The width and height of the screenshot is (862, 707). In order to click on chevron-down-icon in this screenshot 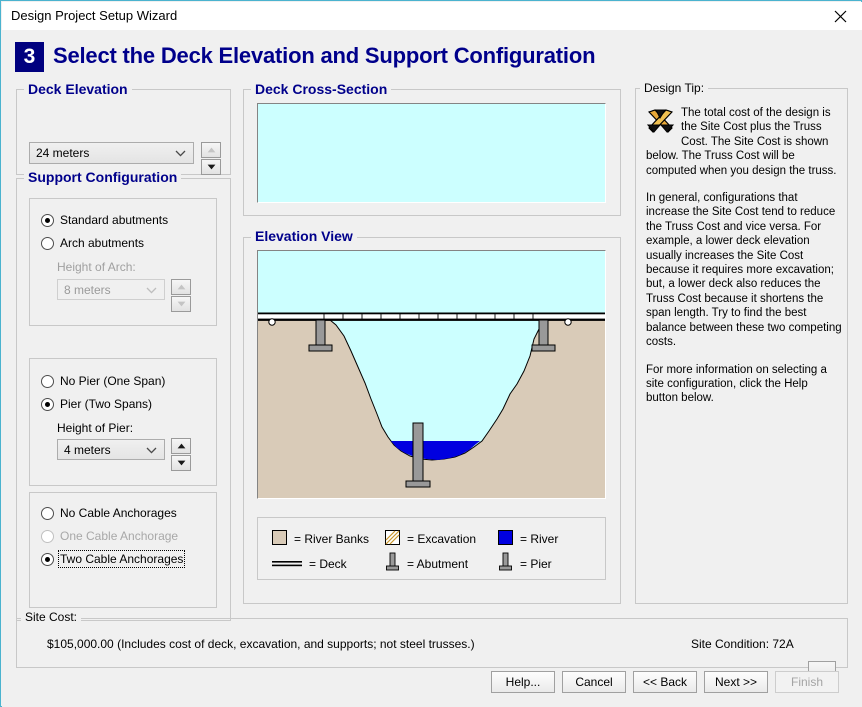, I will do `click(180, 153)`.